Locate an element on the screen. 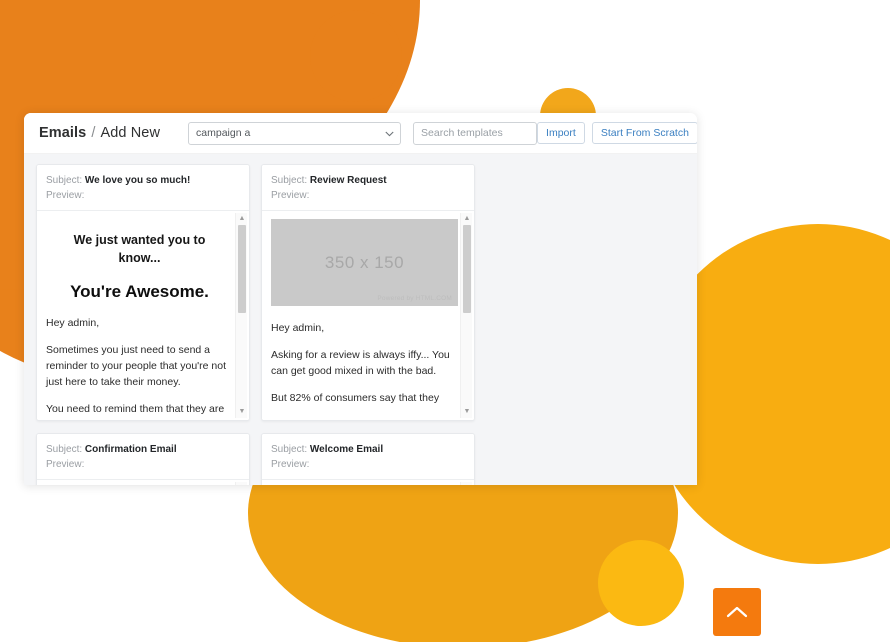 The height and width of the screenshot is (642, 890). breadcrumb: Emails / Add New is located at coordinates (99, 133).